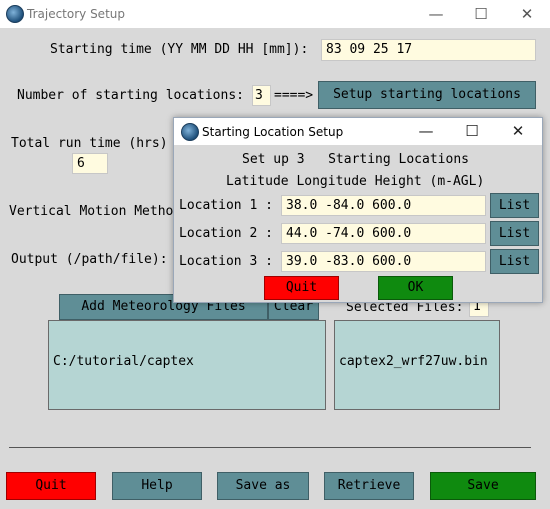  Describe the element at coordinates (301, 288) in the screenshot. I see `dialog-quit-button: Quit` at that location.